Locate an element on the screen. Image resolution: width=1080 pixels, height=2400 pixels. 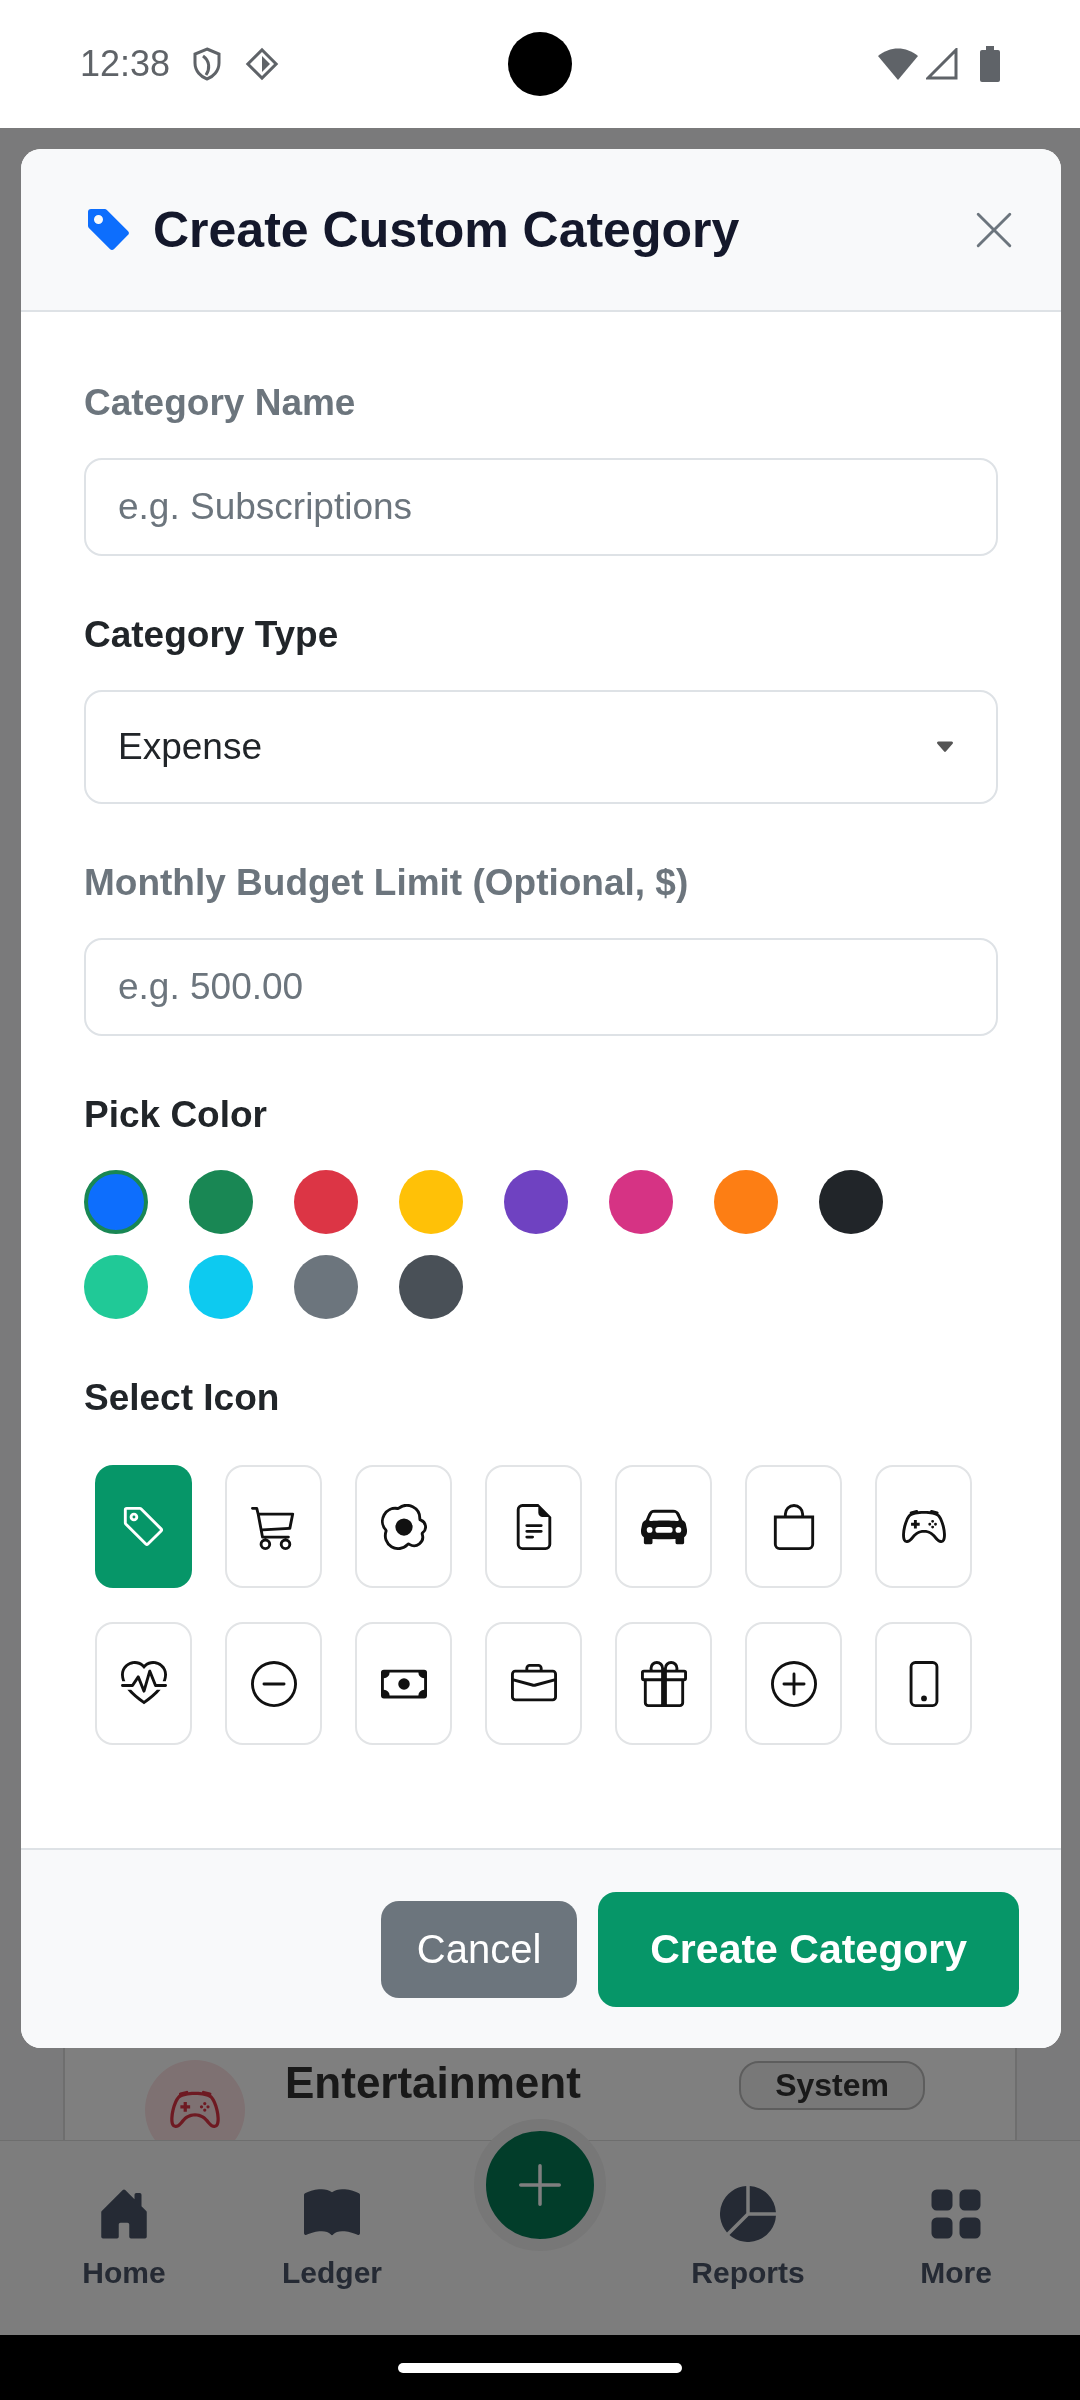
shield-icon is located at coordinates (207, 64).